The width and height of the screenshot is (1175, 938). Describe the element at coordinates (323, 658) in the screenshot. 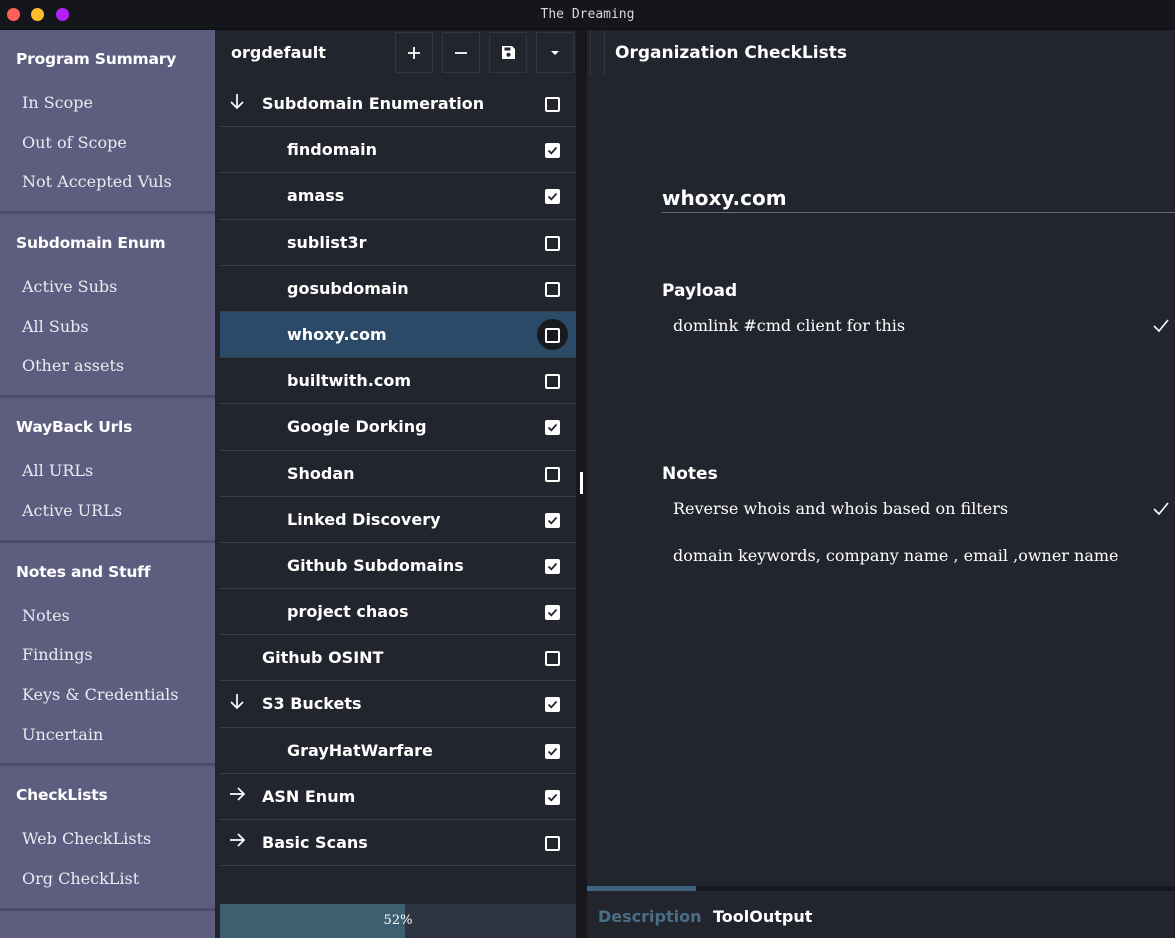

I see `checklist-row-label: Github OSINT` at that location.